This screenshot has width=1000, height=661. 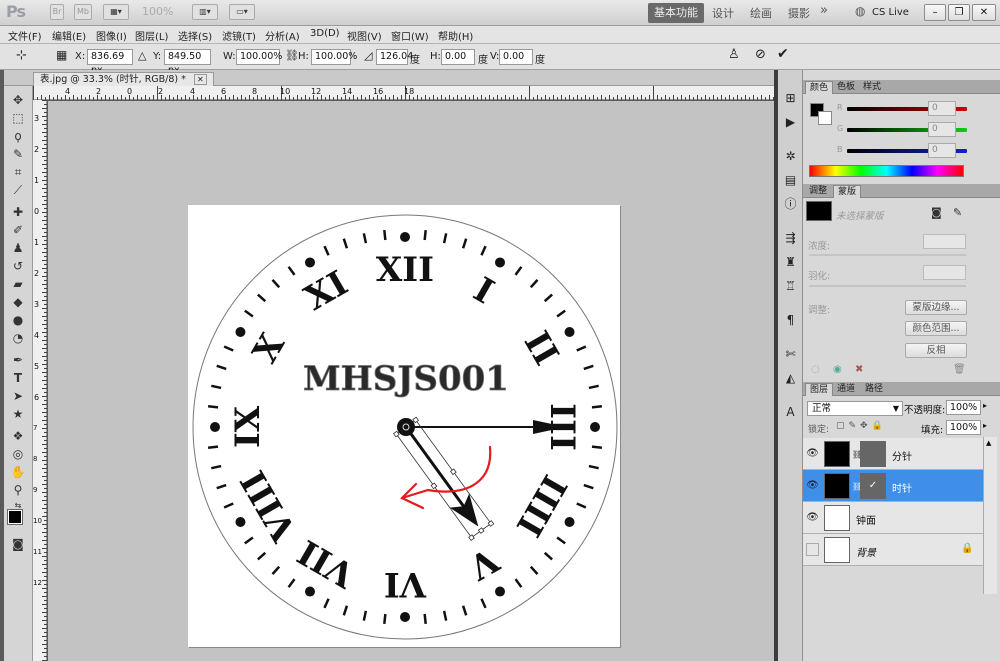 I want to click on hskew-field: 0.00, so click(x=458, y=57).